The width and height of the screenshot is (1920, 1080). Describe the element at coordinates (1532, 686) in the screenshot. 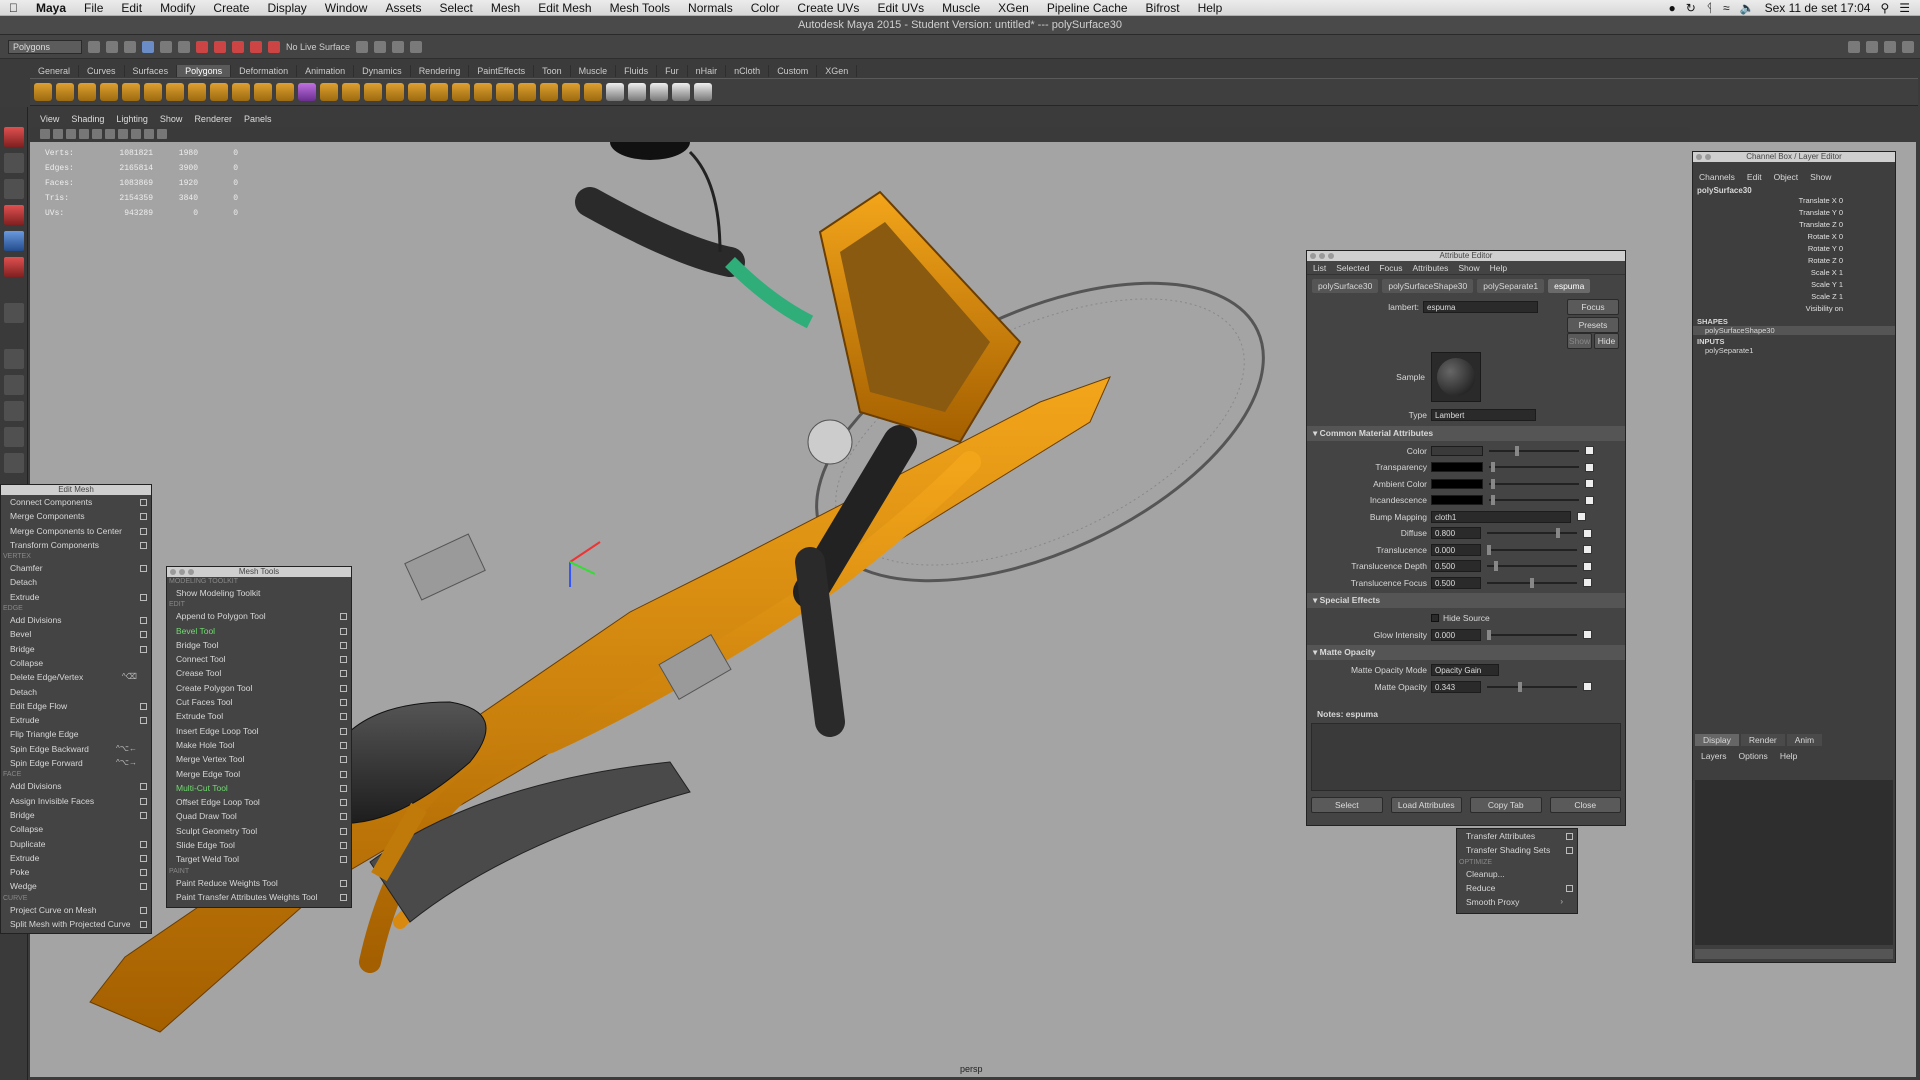

I see `matte-opacity-slider` at that location.